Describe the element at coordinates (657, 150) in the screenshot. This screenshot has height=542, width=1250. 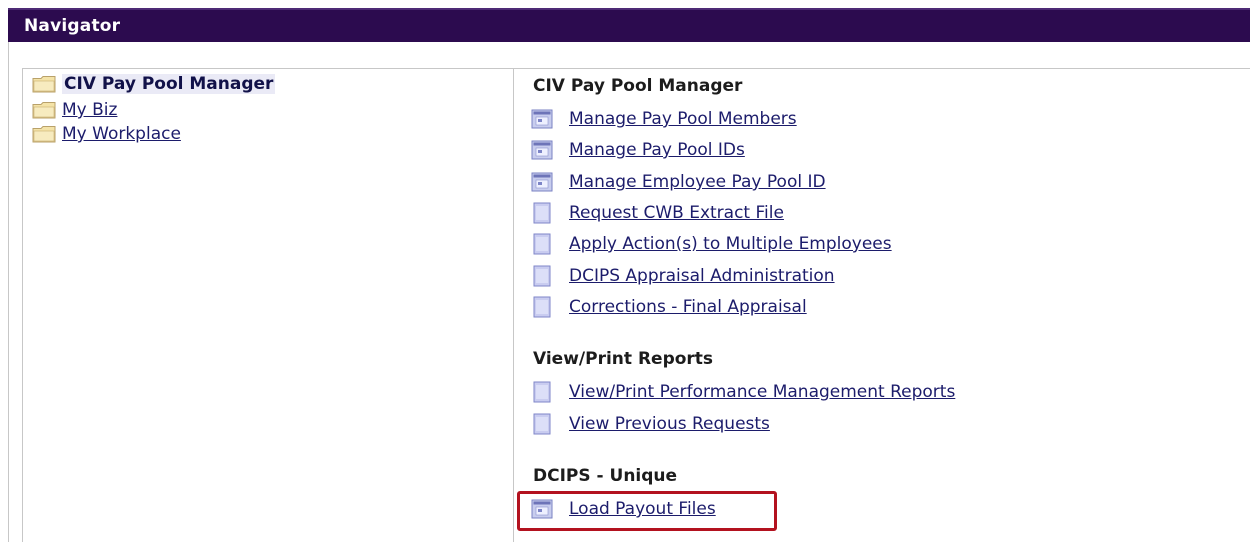
I see `link-label: Manage Pay Pool IDs` at that location.